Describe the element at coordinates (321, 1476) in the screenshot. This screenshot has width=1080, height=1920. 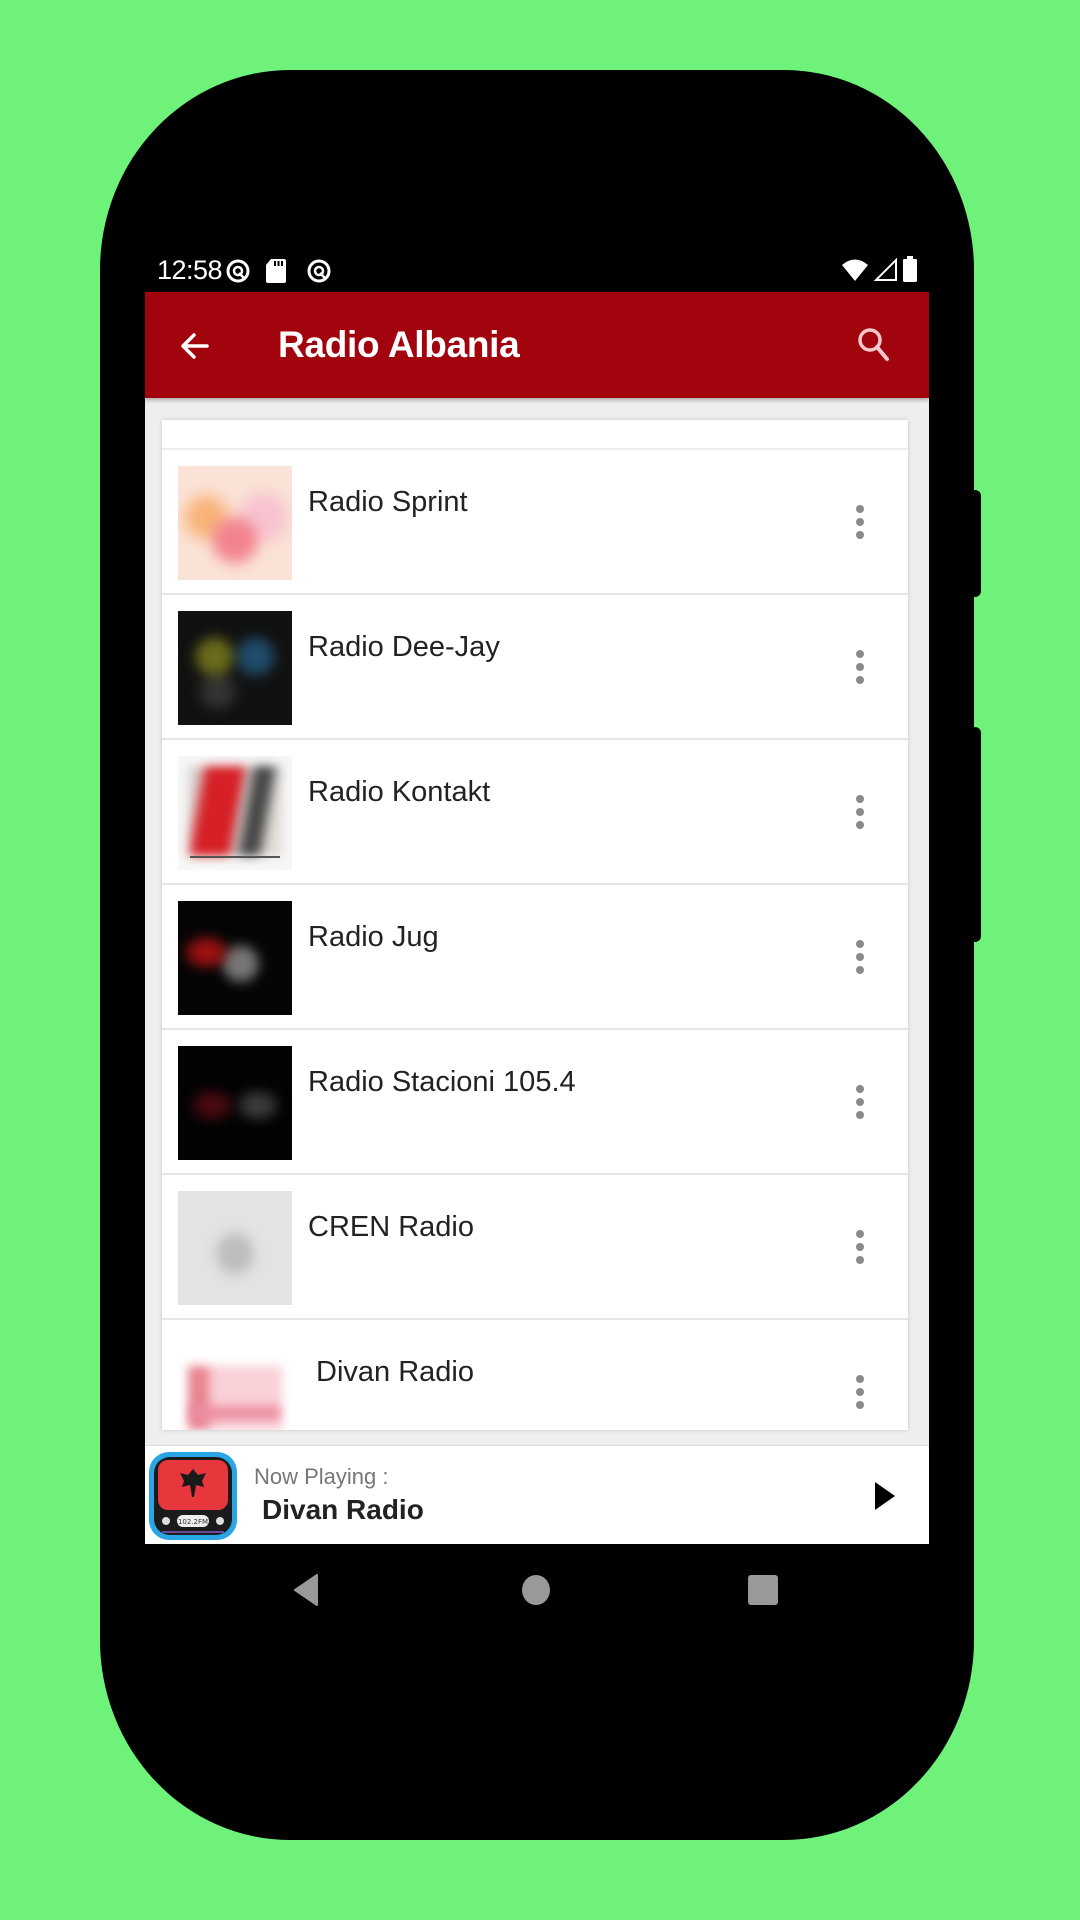
I see `now-playing-label: Now Playing :` at that location.